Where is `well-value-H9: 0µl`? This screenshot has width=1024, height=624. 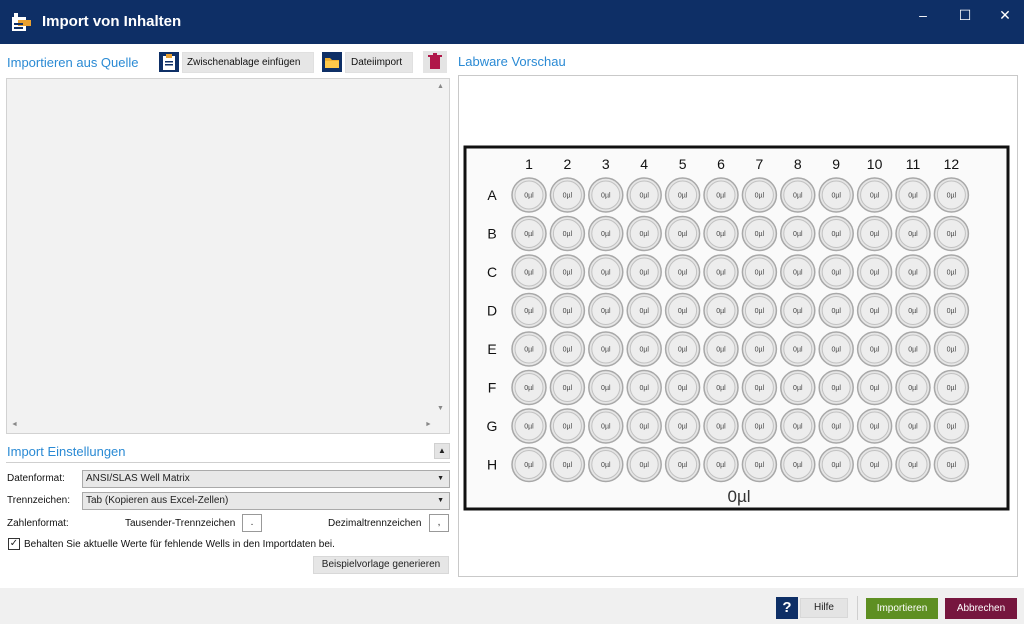
well-value-H9: 0µl is located at coordinates (836, 465).